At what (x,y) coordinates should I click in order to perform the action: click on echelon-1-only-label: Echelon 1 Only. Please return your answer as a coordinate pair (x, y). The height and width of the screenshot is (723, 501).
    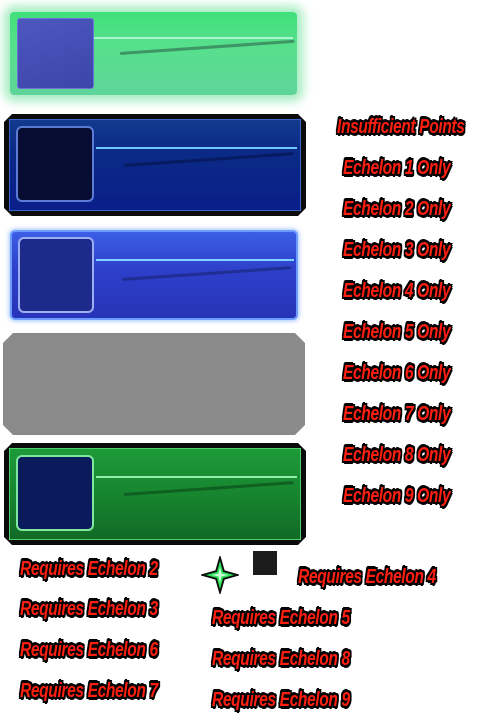
    Looking at the image, I should click on (397, 168).